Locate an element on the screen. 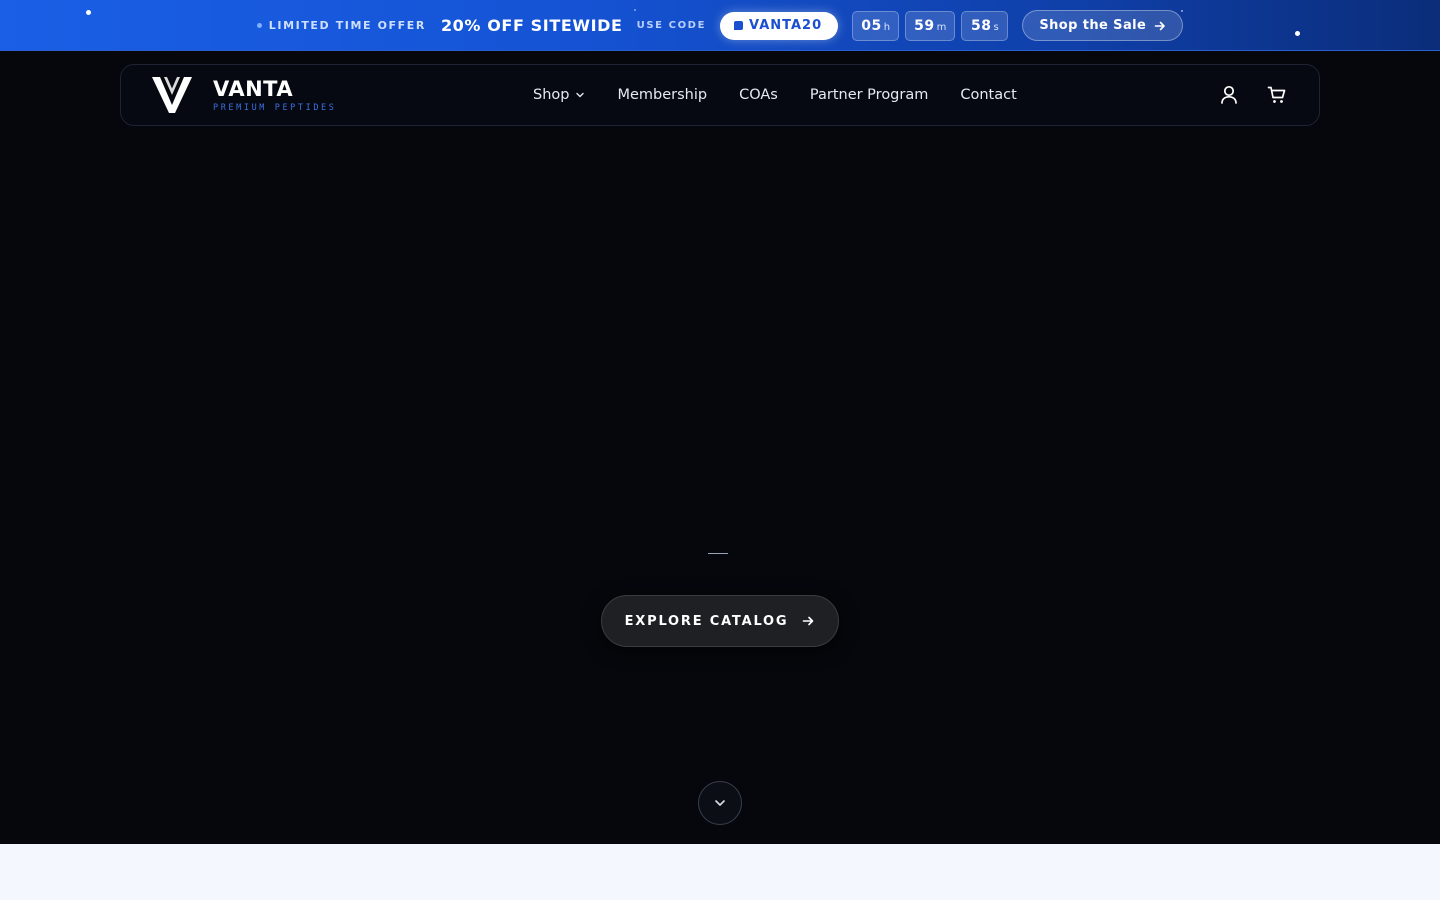 Image resolution: width=1440 pixels, height=900 pixels. countdown-value: 59 is located at coordinates (924, 25).